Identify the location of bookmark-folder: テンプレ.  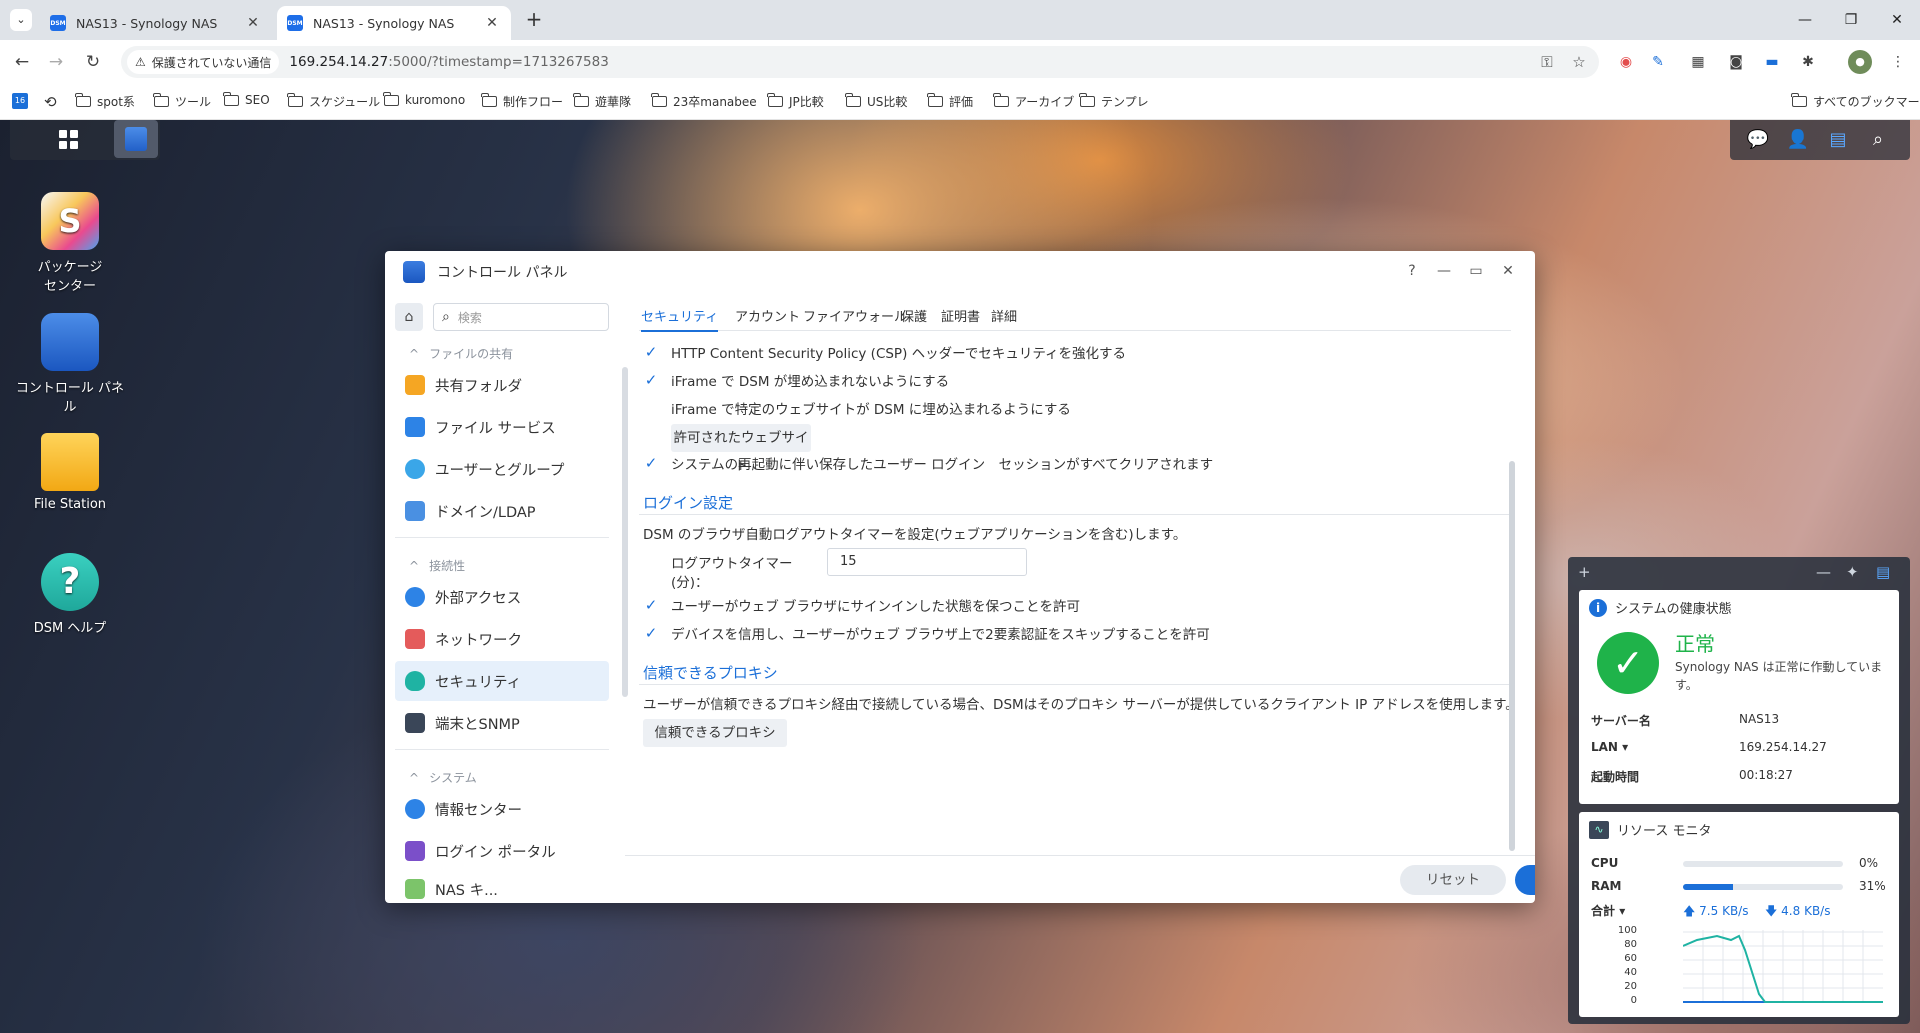
(1114, 101).